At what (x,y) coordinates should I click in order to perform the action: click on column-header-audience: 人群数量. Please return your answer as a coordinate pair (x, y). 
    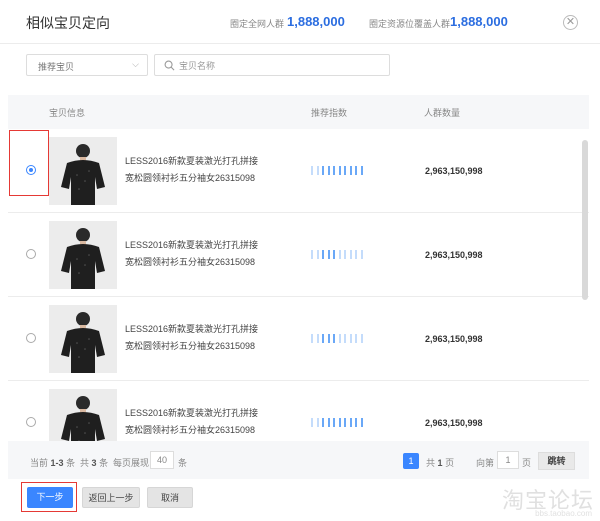
    Looking at the image, I should click on (442, 113).